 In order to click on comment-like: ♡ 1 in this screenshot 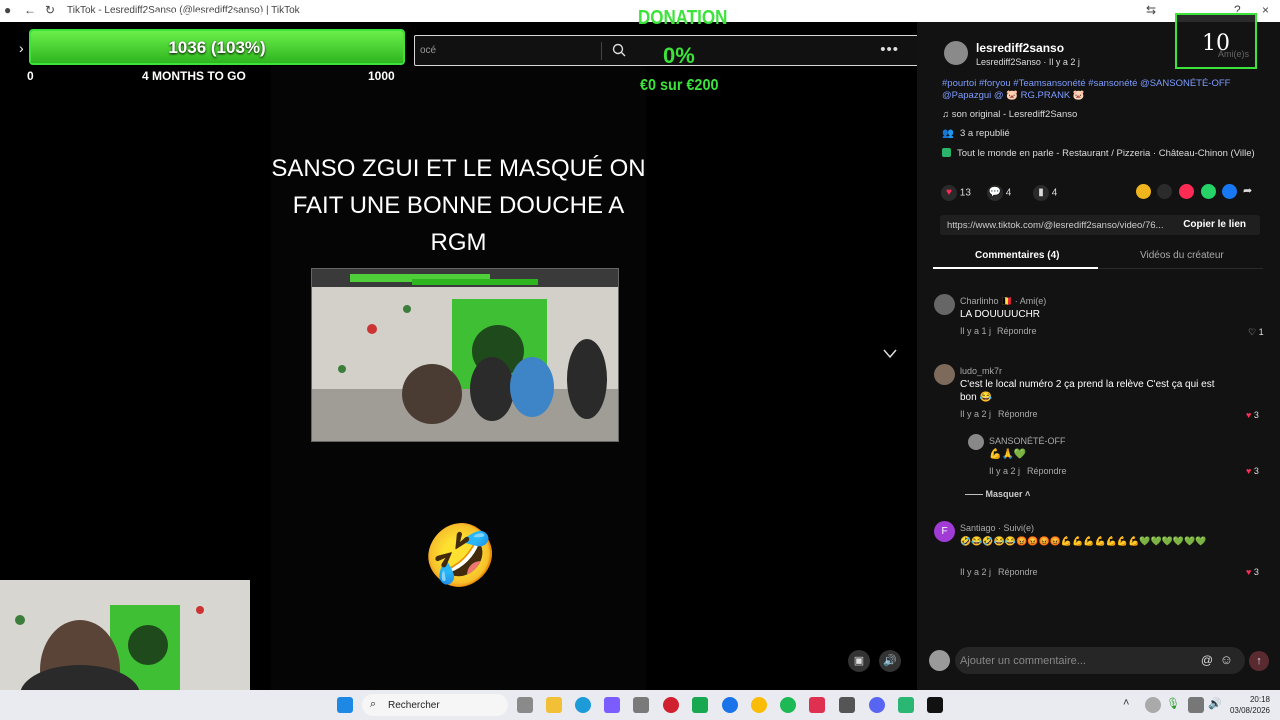, I will do `click(1256, 332)`.